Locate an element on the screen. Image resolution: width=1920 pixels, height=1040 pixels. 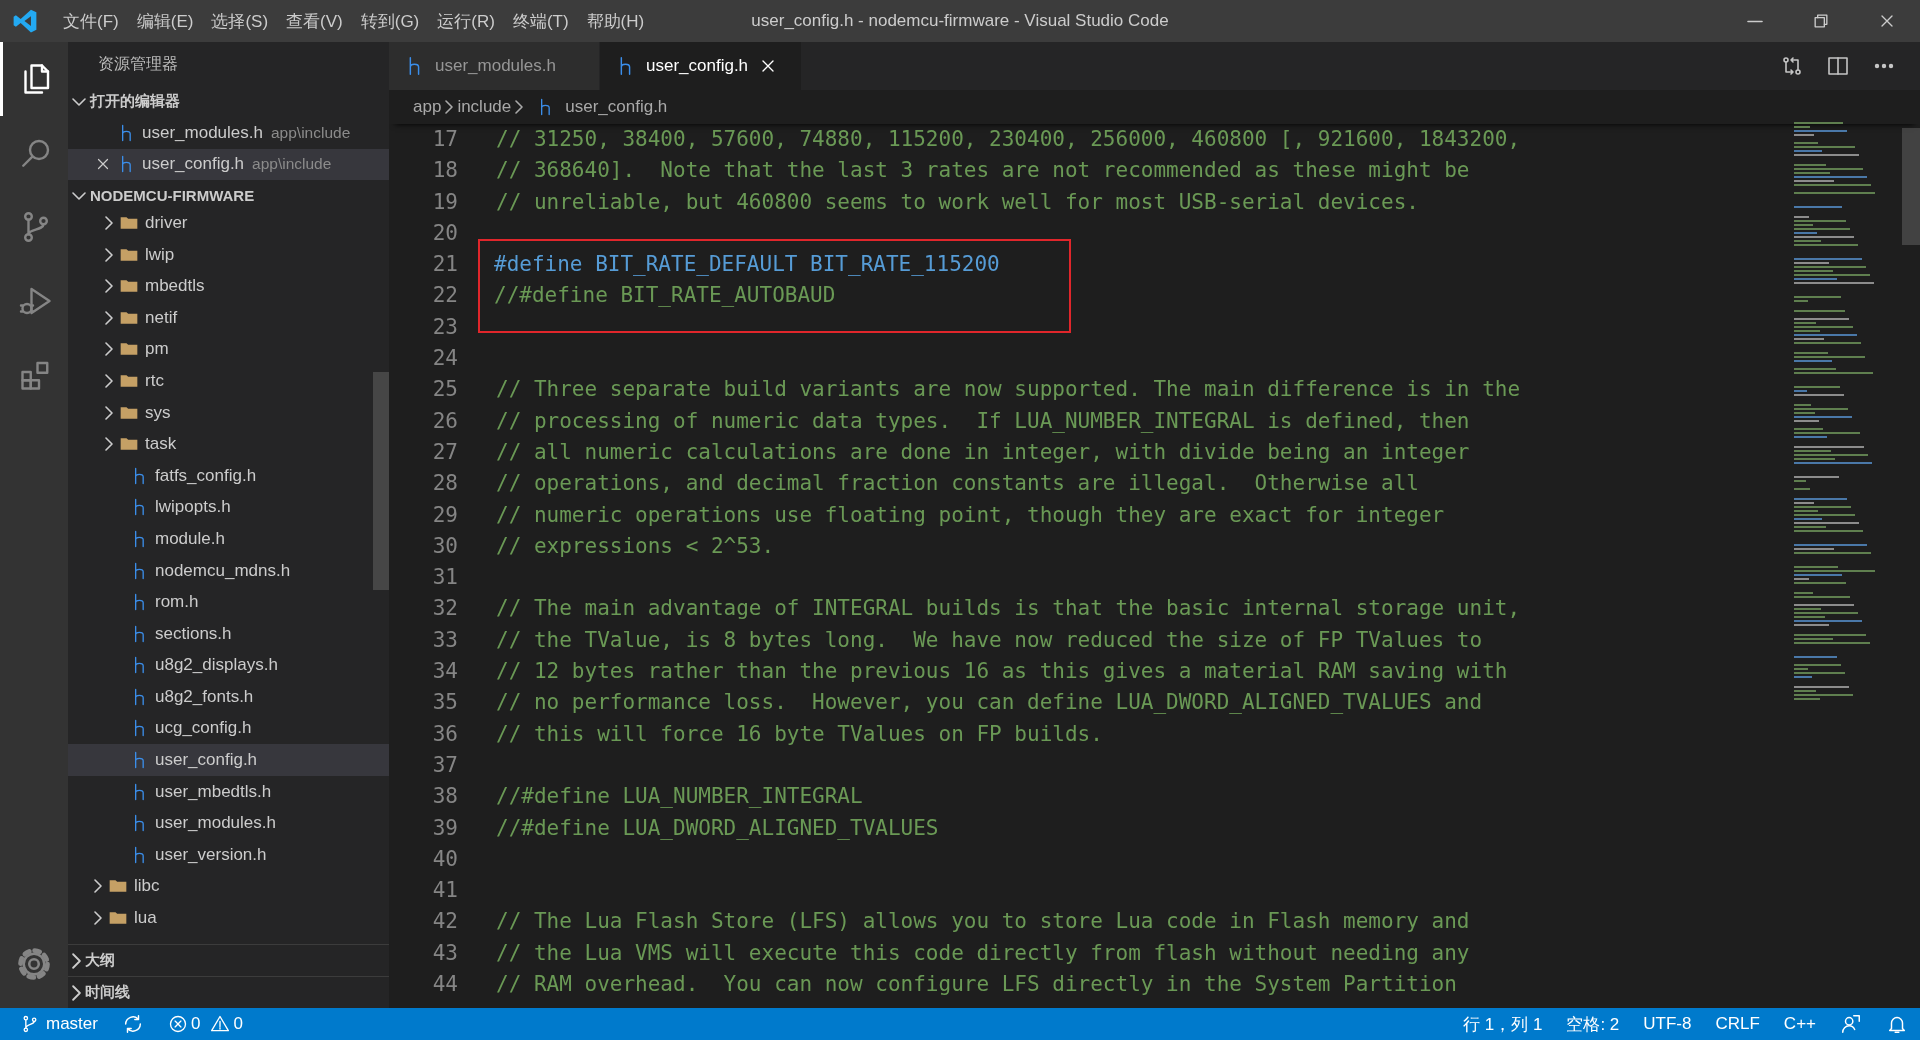
file-name: nodemcu_mdns.h is located at coordinates (223, 570).